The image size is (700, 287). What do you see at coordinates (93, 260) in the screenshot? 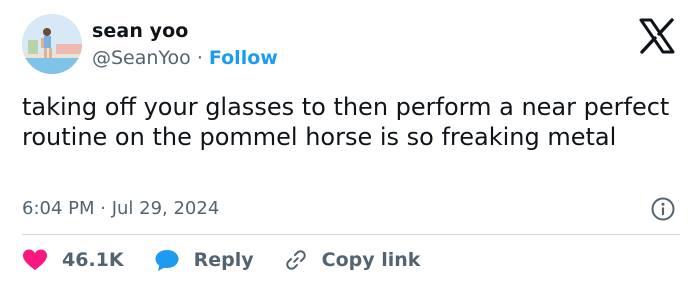
I see `like-count: 46.1K` at bounding box center [93, 260].